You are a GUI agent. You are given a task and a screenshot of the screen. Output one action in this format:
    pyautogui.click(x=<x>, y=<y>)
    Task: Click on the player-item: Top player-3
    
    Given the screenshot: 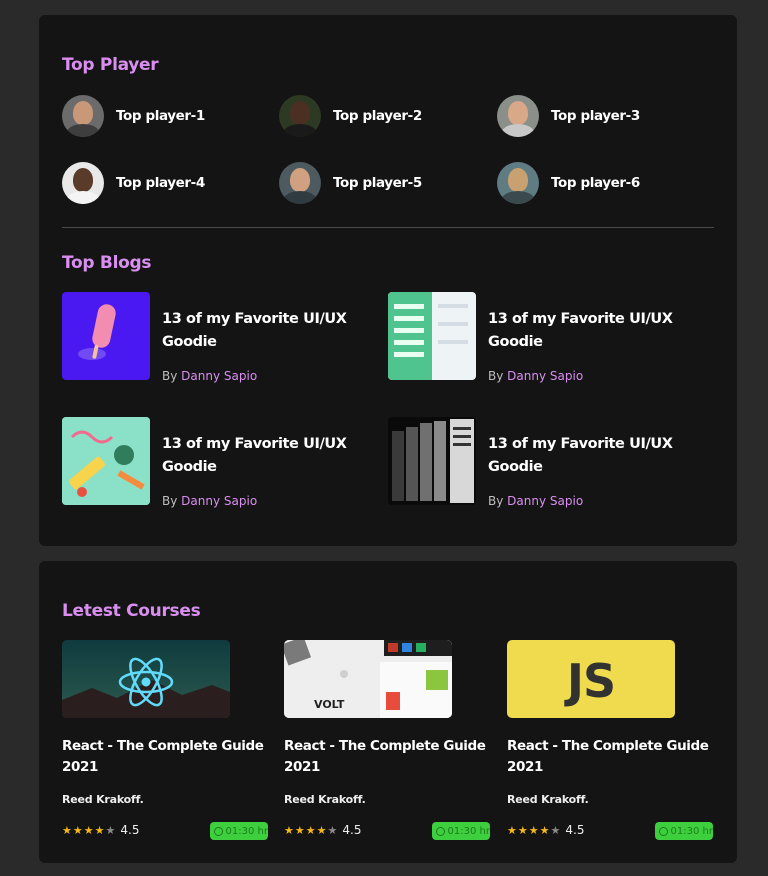 What is the action you would take?
    pyautogui.click(x=568, y=116)
    